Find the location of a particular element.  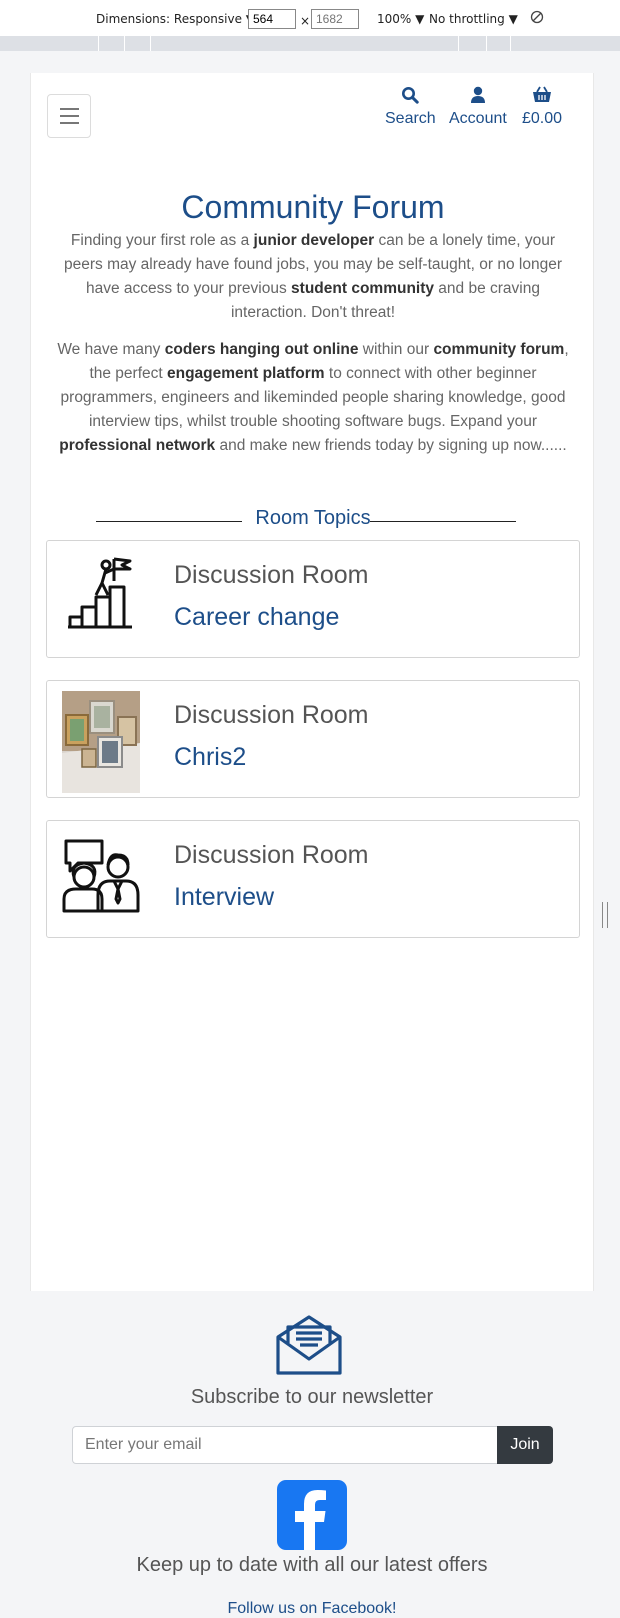

room-card-chris2: Discussion Room Chris2 is located at coordinates (313, 739).